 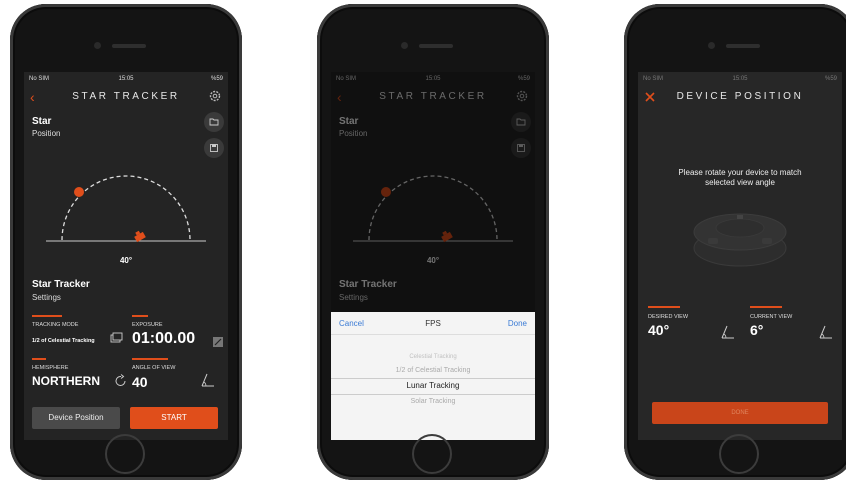 I want to click on exposure-accent, so click(x=140, y=316).